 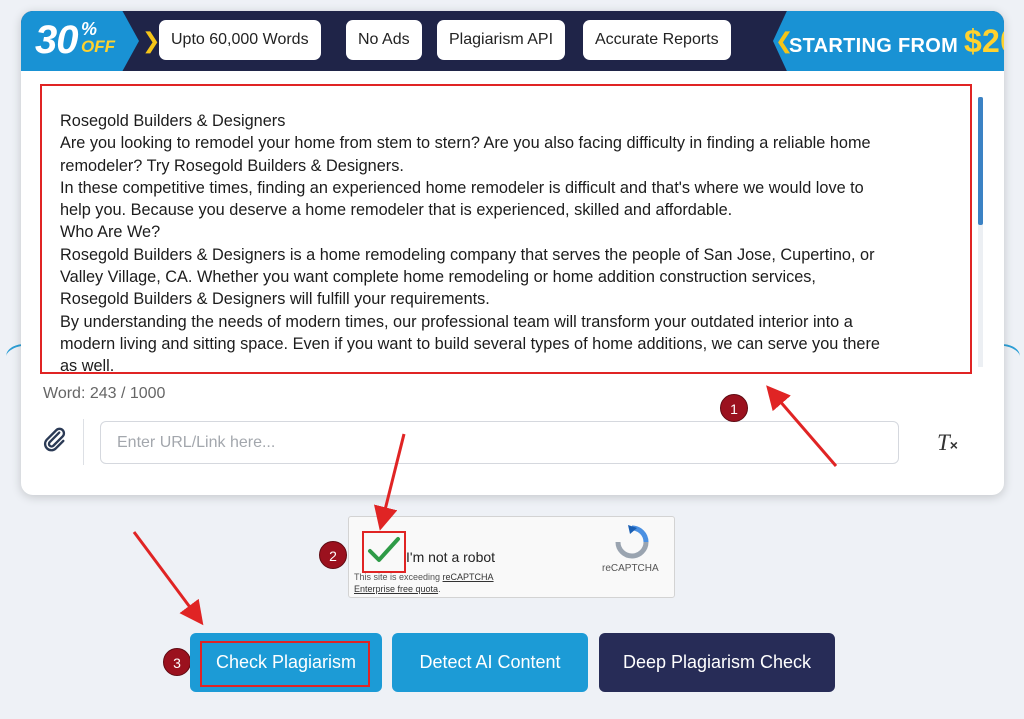 What do you see at coordinates (874, 46) in the screenshot?
I see `starting-label: STARTING FROM` at bounding box center [874, 46].